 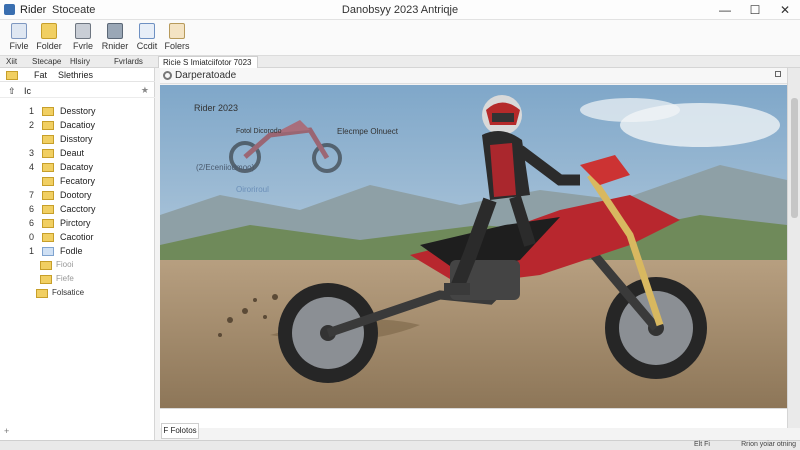 What do you see at coordinates (31, 167) in the screenshot?
I see `tree-item-number: 4` at bounding box center [31, 167].